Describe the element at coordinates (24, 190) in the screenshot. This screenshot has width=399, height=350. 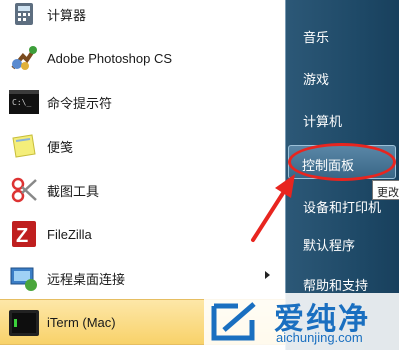
I see `snipping-tool-icon` at that location.